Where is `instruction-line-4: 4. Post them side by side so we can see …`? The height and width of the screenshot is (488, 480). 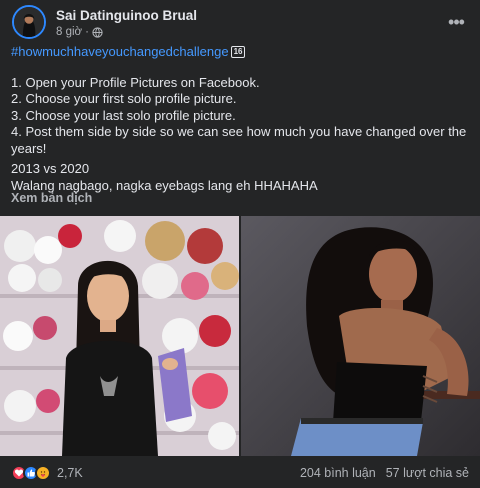 instruction-line-4: 4. Post them side by side so we can see … is located at coordinates (239, 140).